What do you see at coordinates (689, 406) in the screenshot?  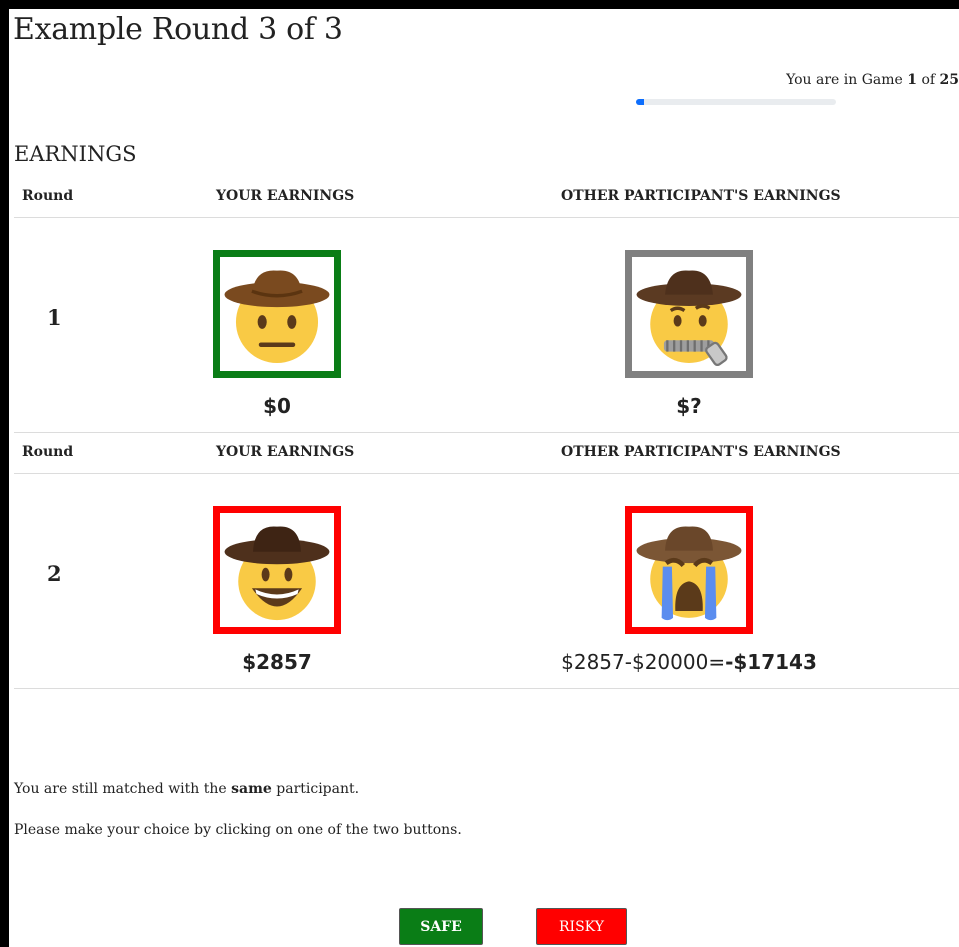 I see `other-earnings-value: $?` at bounding box center [689, 406].